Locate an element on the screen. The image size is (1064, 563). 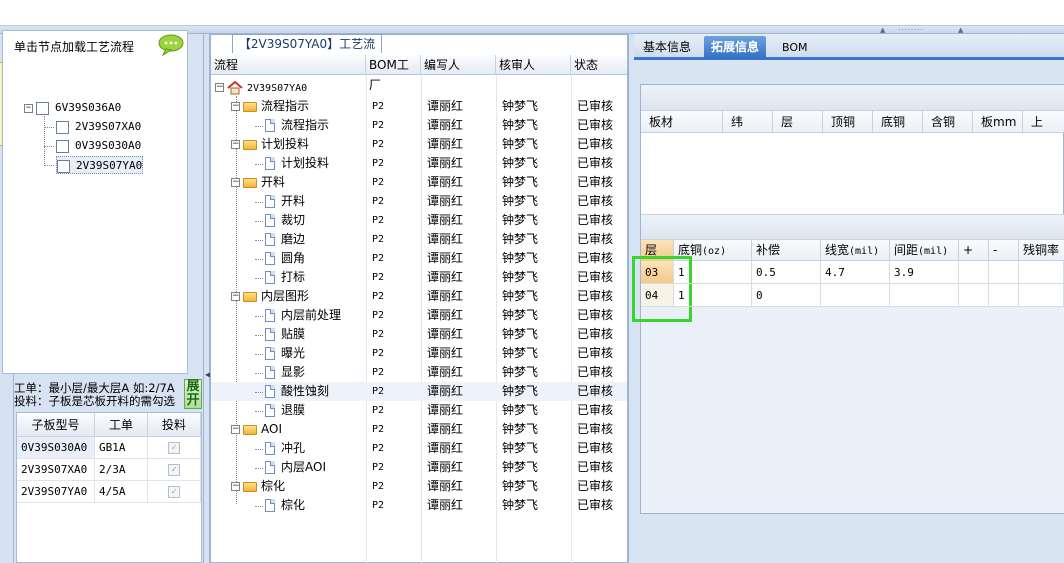
flow-node: − 流程指示 is located at coordinates (270, 106).